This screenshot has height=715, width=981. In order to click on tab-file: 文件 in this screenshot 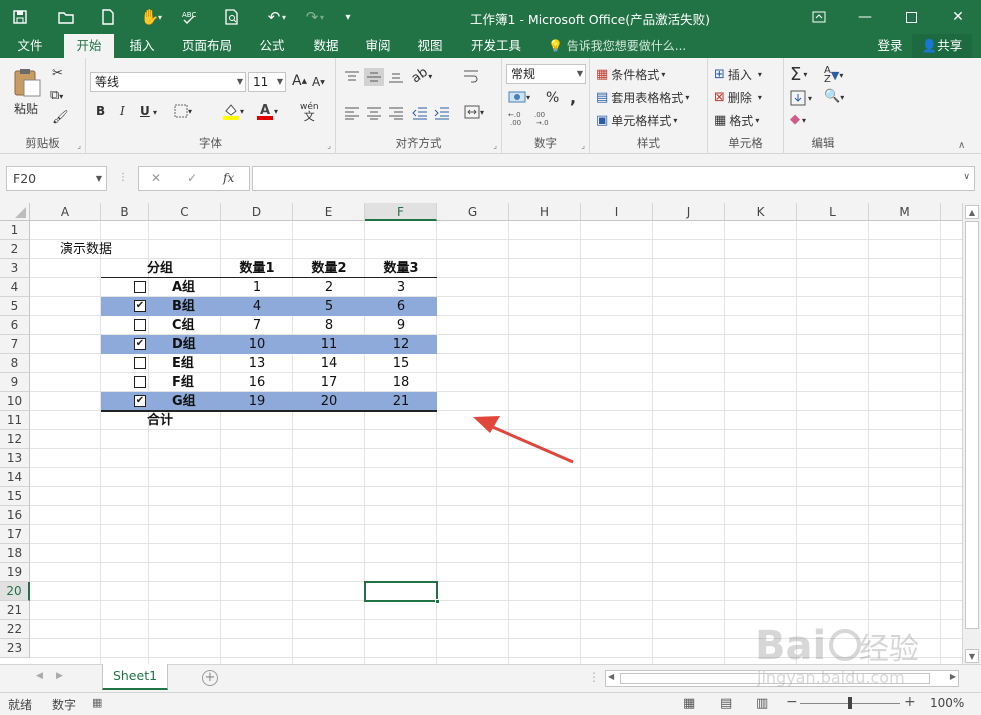, I will do `click(30, 46)`.